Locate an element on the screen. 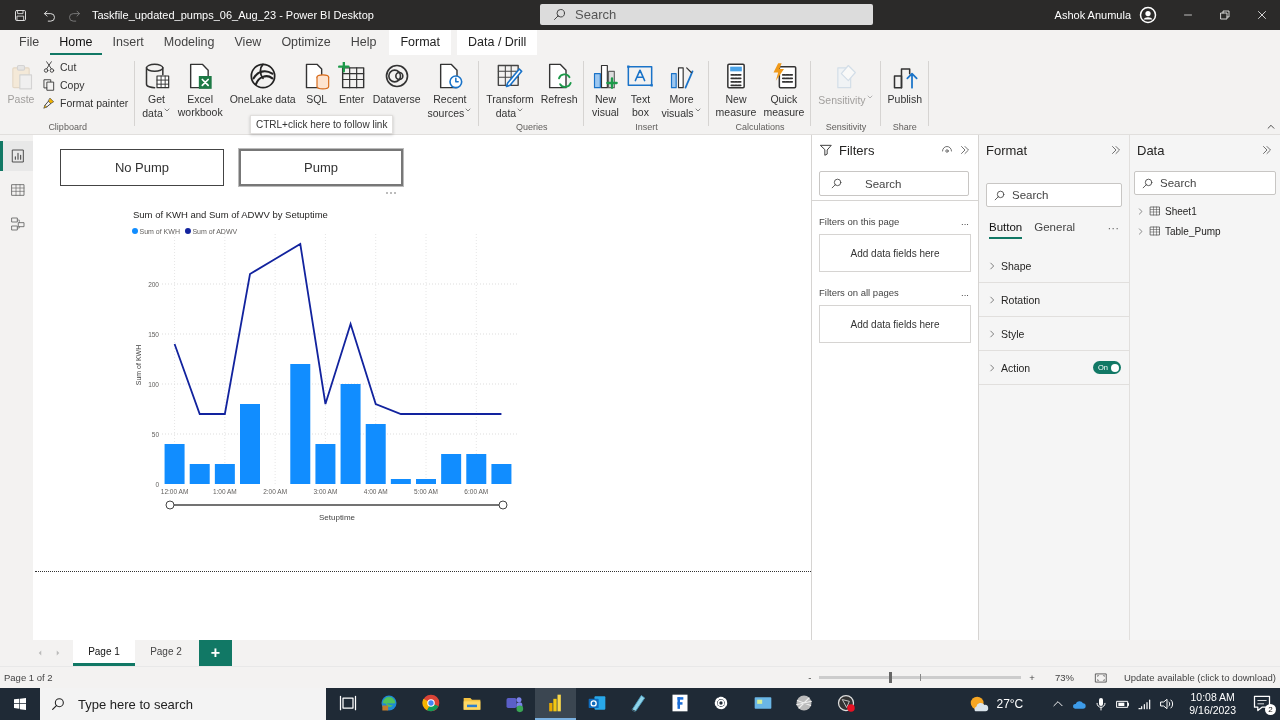 This screenshot has height=720, width=1280. report-icon is located at coordinates (18, 156).